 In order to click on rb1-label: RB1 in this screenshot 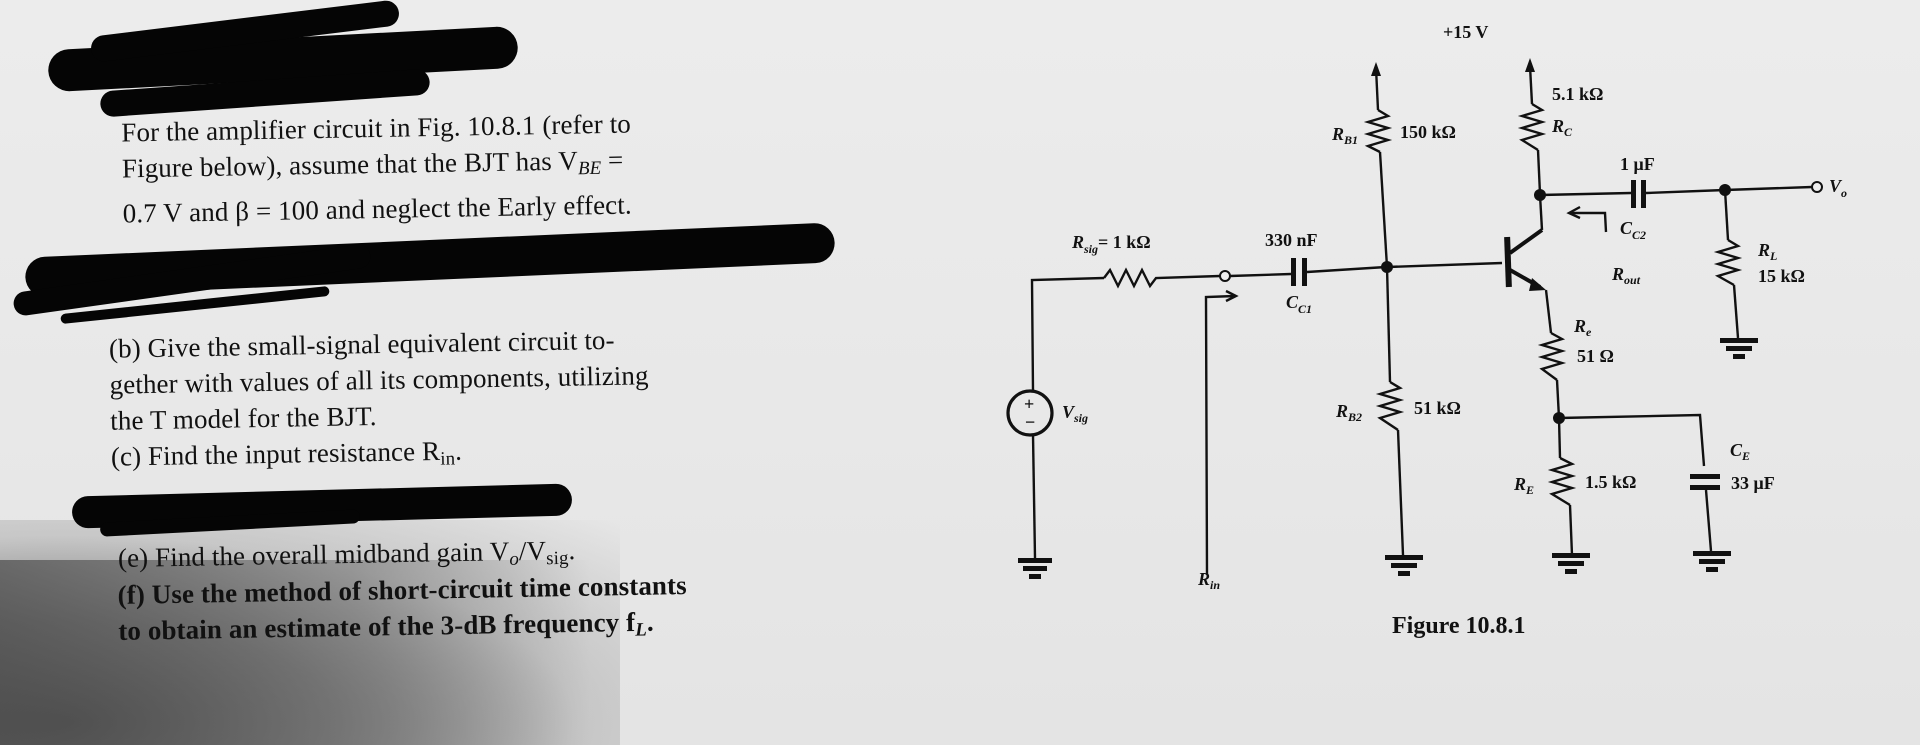, I will do `click(1344, 135)`.